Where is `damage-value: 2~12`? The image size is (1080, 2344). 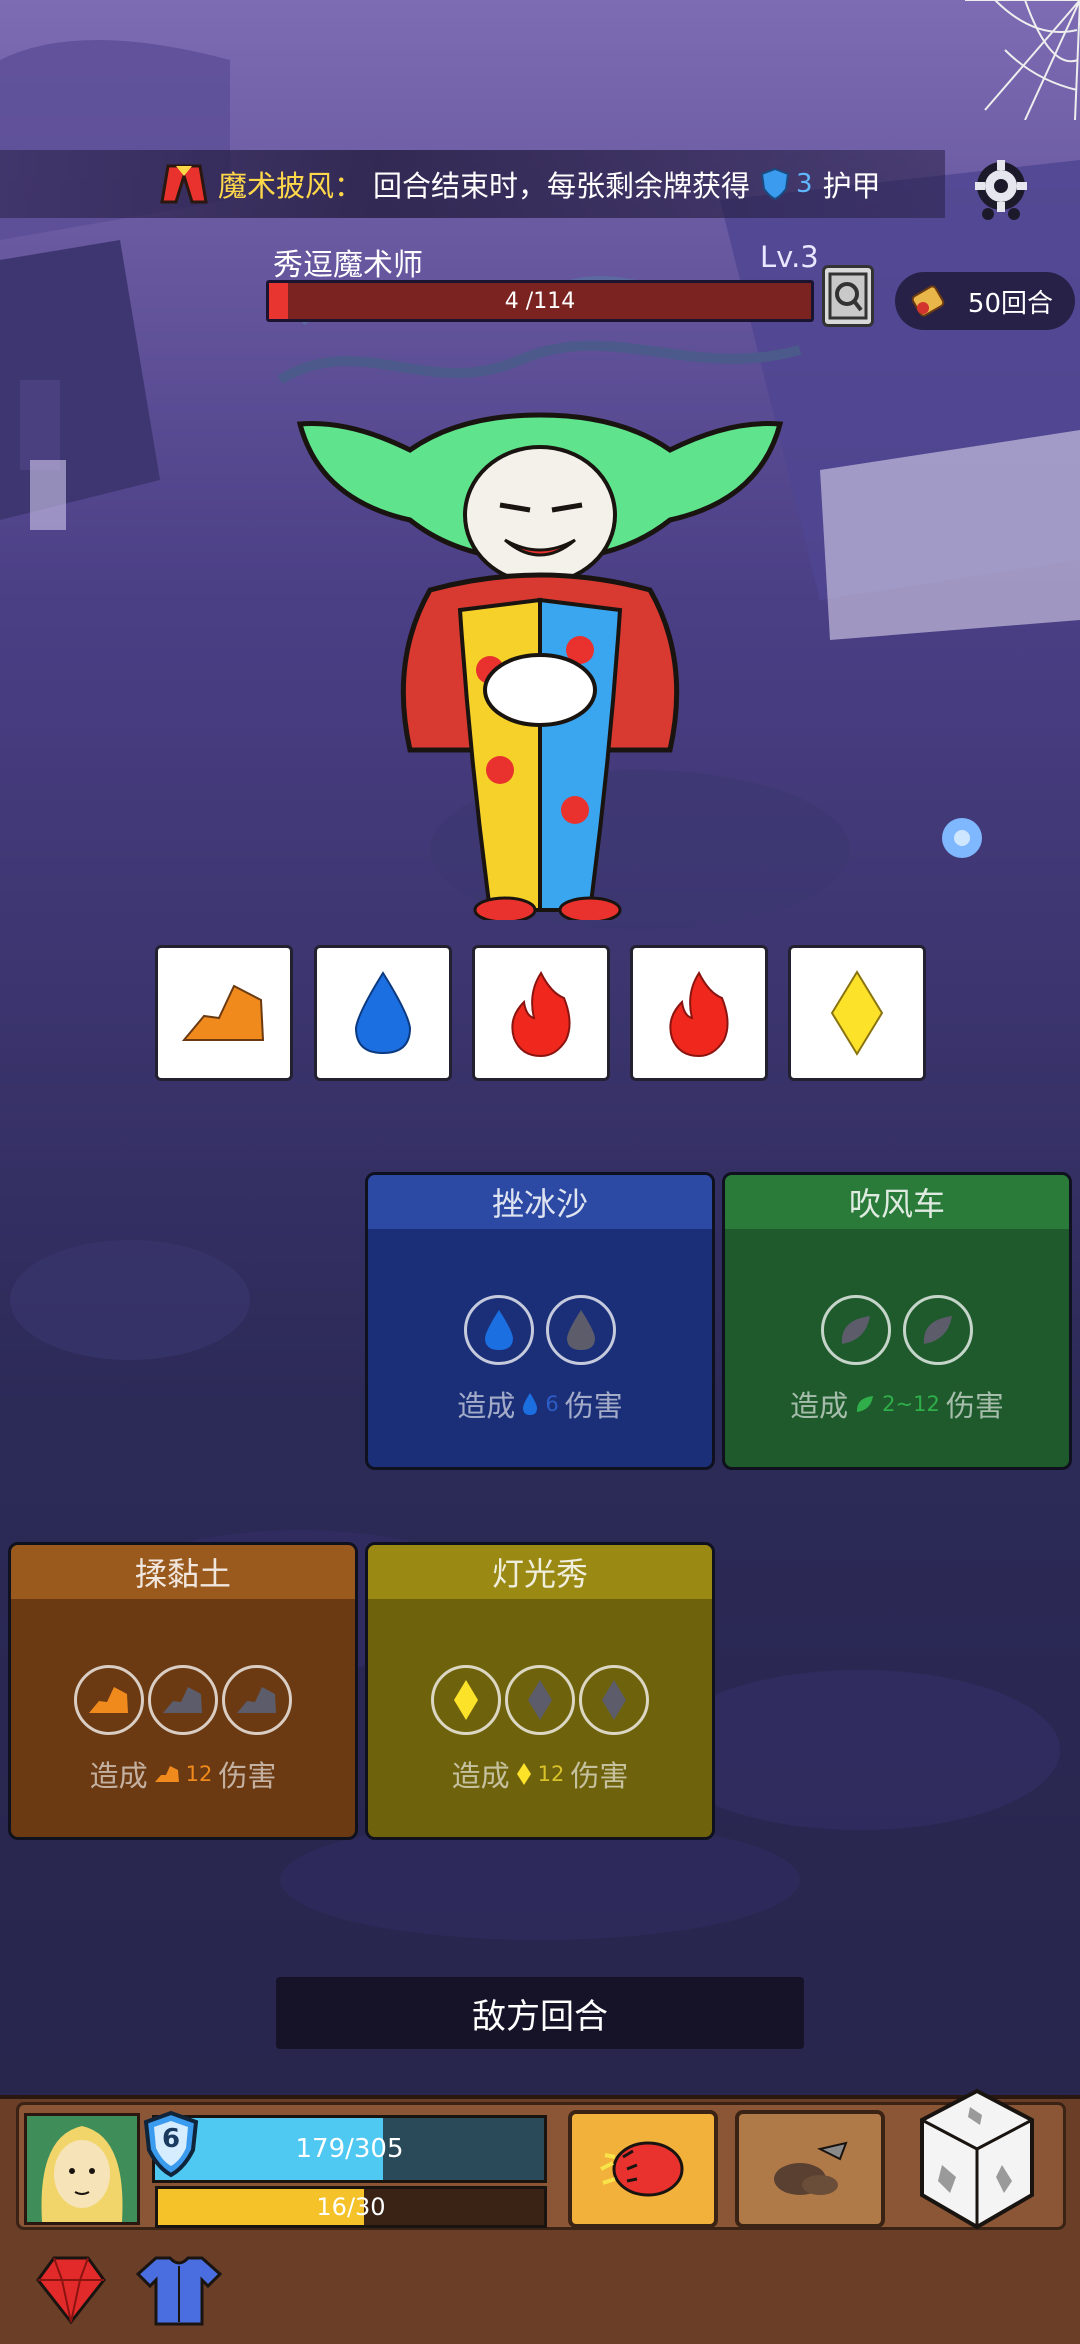
damage-value: 2~12 is located at coordinates (911, 1404).